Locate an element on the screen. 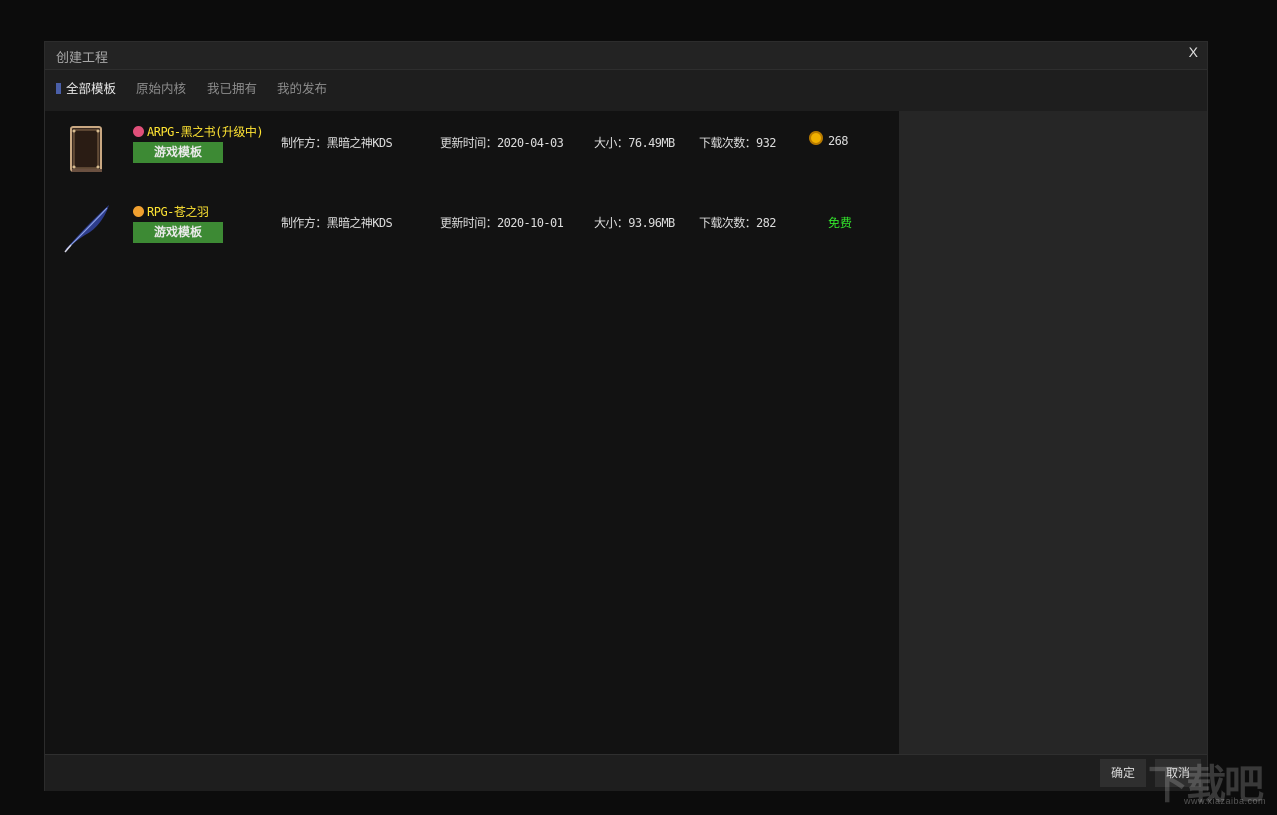 This screenshot has height=815, width=1277. watermark-url: www.xiazaiba.com is located at coordinates (1225, 801).